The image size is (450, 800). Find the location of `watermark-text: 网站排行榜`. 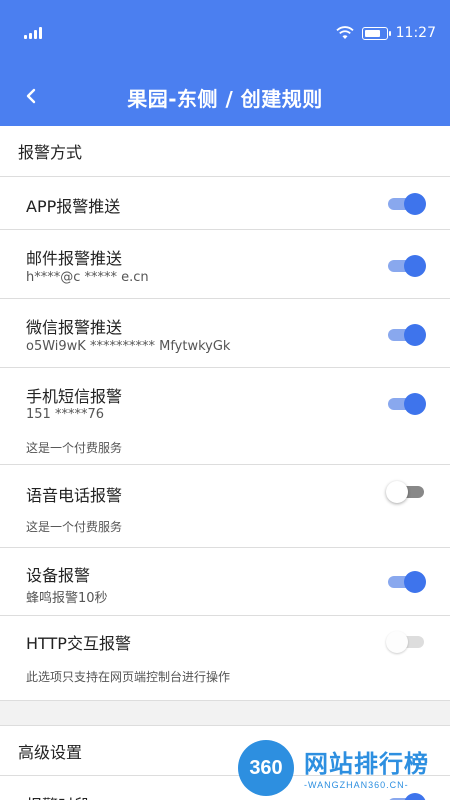

watermark-text: 网站排行榜 is located at coordinates (366, 764).